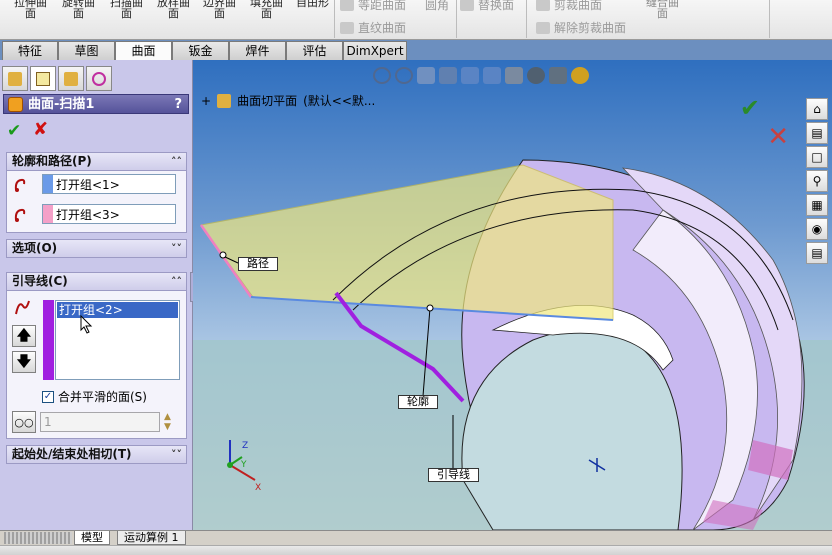 The width and height of the screenshot is (832, 555). What do you see at coordinates (470, 75) in the screenshot?
I see `view-orientation-icon` at bounding box center [470, 75].